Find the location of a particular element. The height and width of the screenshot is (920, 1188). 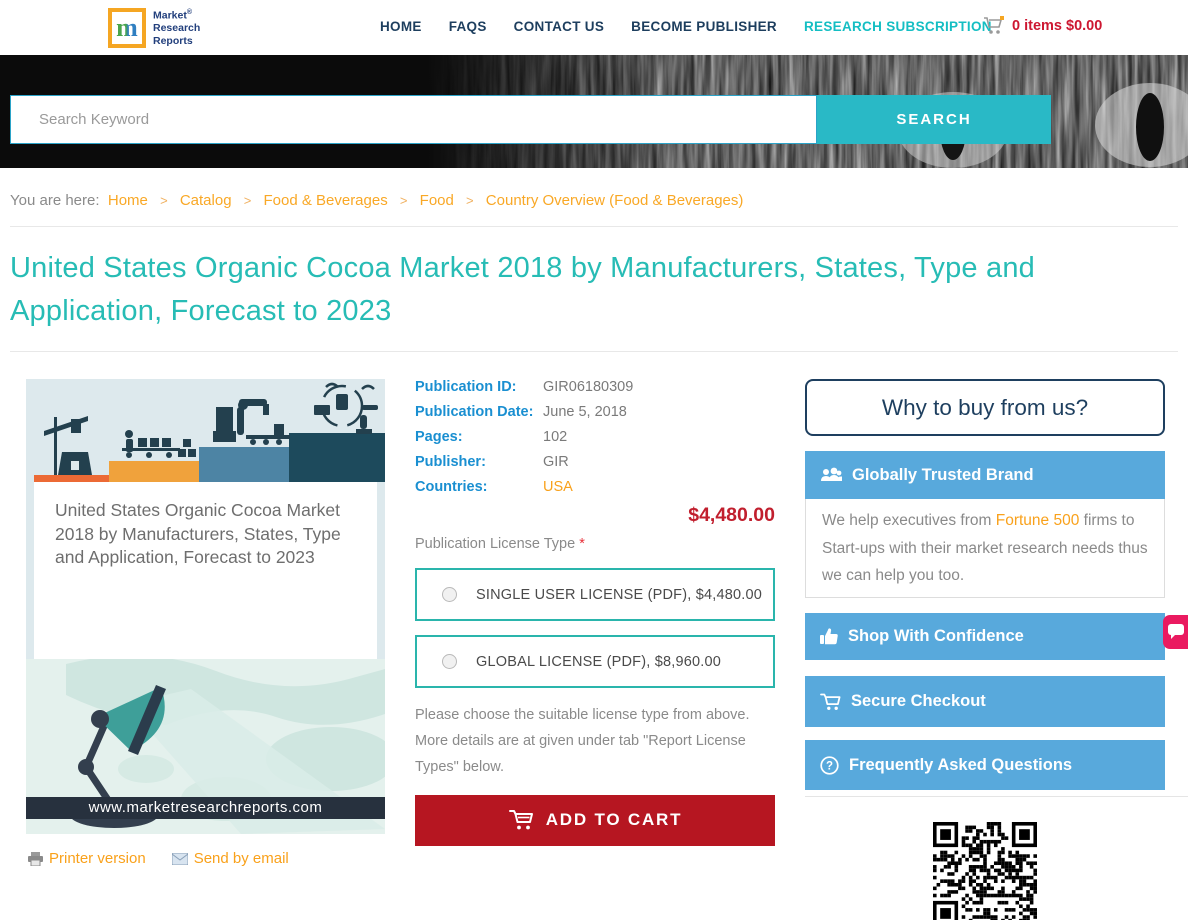

send-by-email-link: Send by email is located at coordinates (230, 858).